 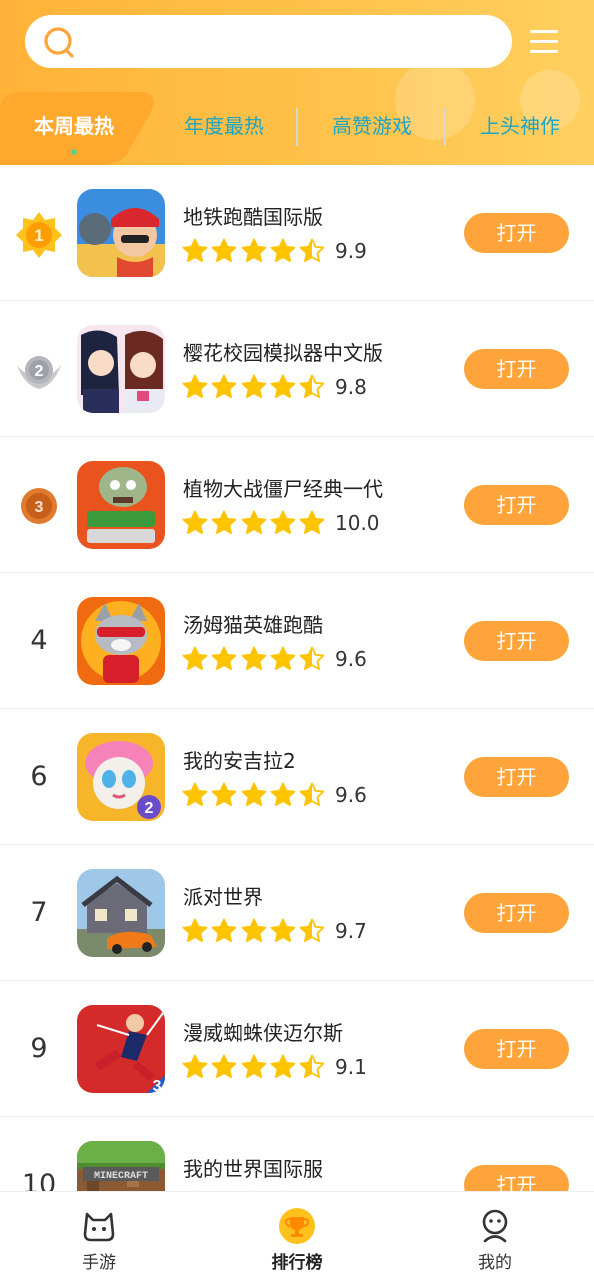 I want to click on svg-text: 1, so click(x=38, y=235).